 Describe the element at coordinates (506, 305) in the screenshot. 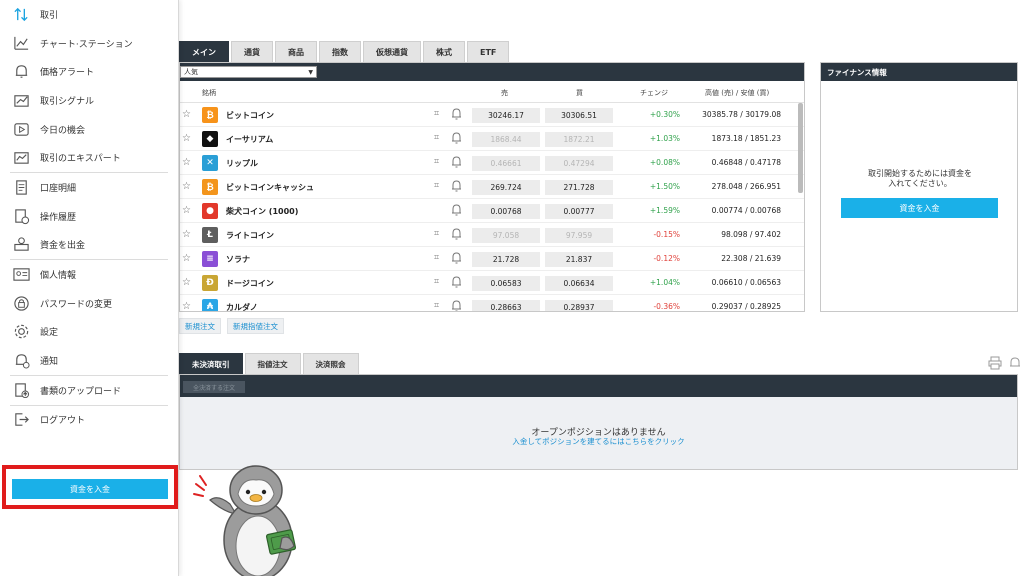

I see `sell-price-button: 0.28663` at that location.